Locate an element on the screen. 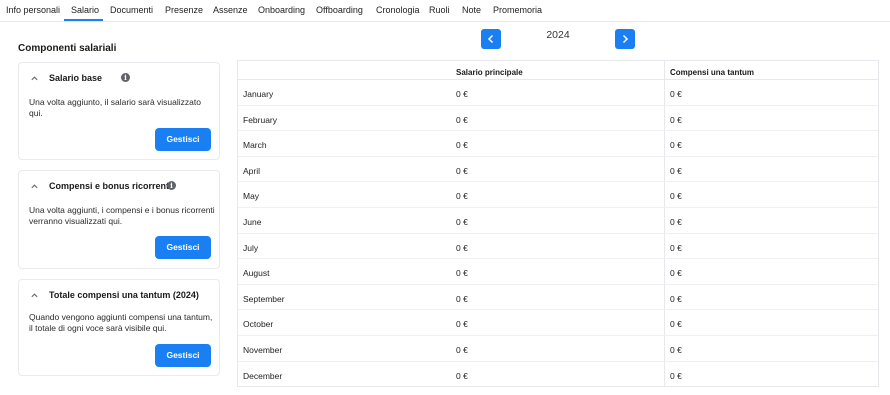 This screenshot has height=395, width=890. card-header: Compensi e bonus ricorrenti i is located at coordinates (119, 186).